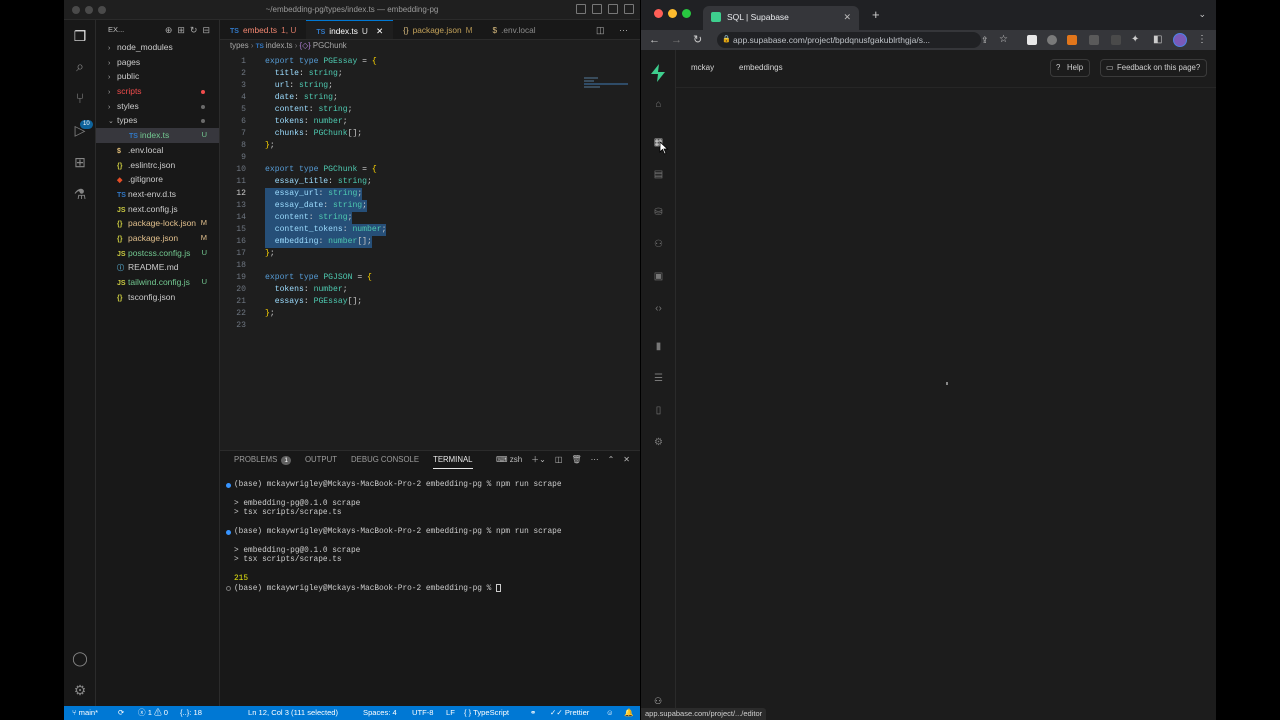 Image resolution: width=1280 pixels, height=720 pixels. Describe the element at coordinates (157, 91) in the screenshot. I see `folder-item: › scripts` at that location.